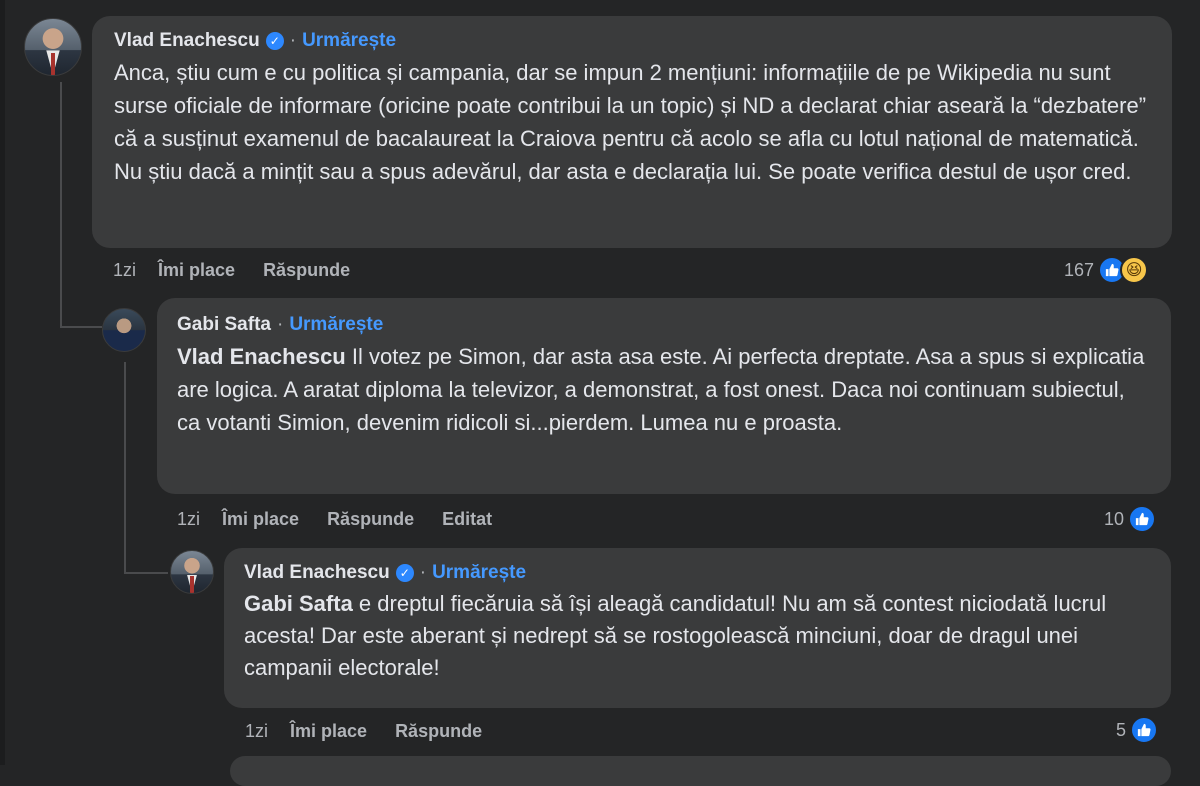 This screenshot has height=786, width=1200. Describe the element at coordinates (1134, 270) in the screenshot. I see `haha-emoji-icon: 😆` at that location.